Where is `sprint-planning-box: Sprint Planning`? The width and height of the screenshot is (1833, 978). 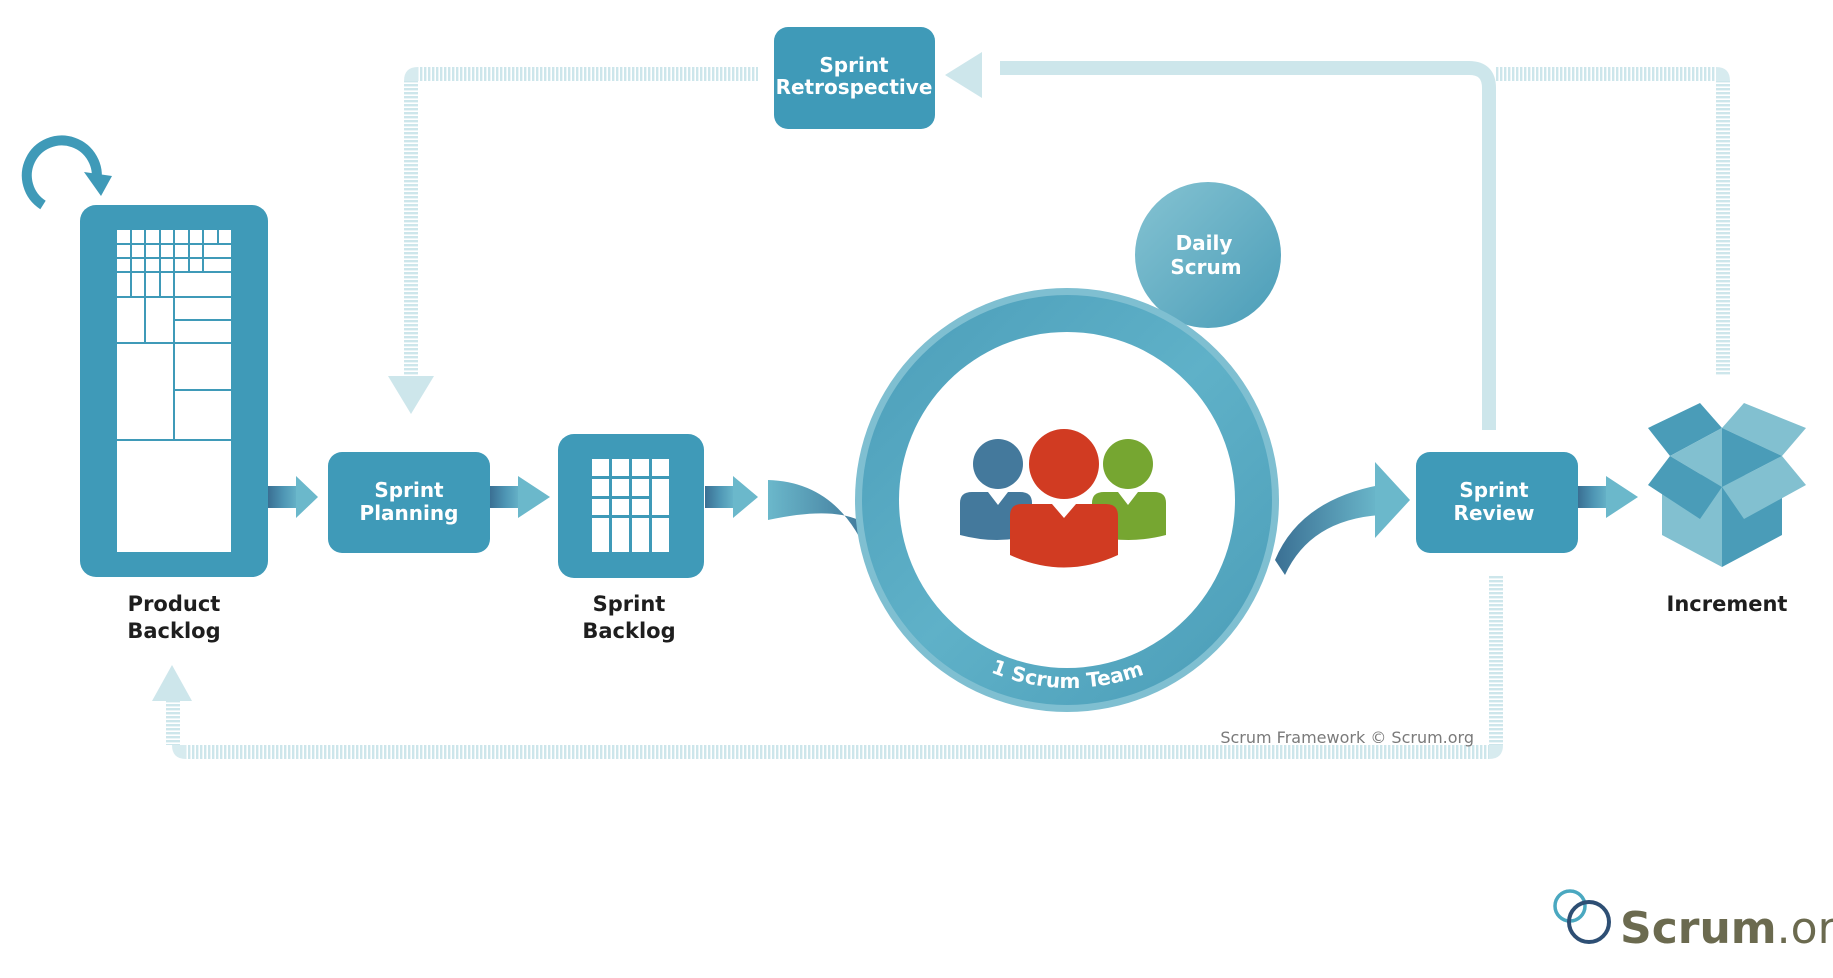
sprint-planning-box: Sprint Planning is located at coordinates (409, 502).